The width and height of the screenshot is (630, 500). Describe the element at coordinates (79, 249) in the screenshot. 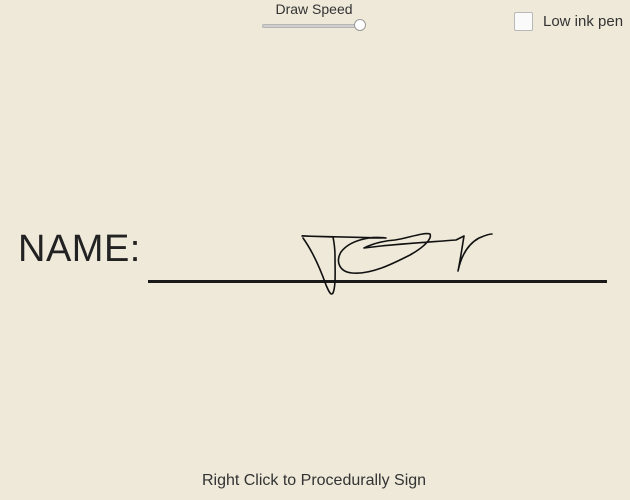

I see `name-label: NAME:` at that location.